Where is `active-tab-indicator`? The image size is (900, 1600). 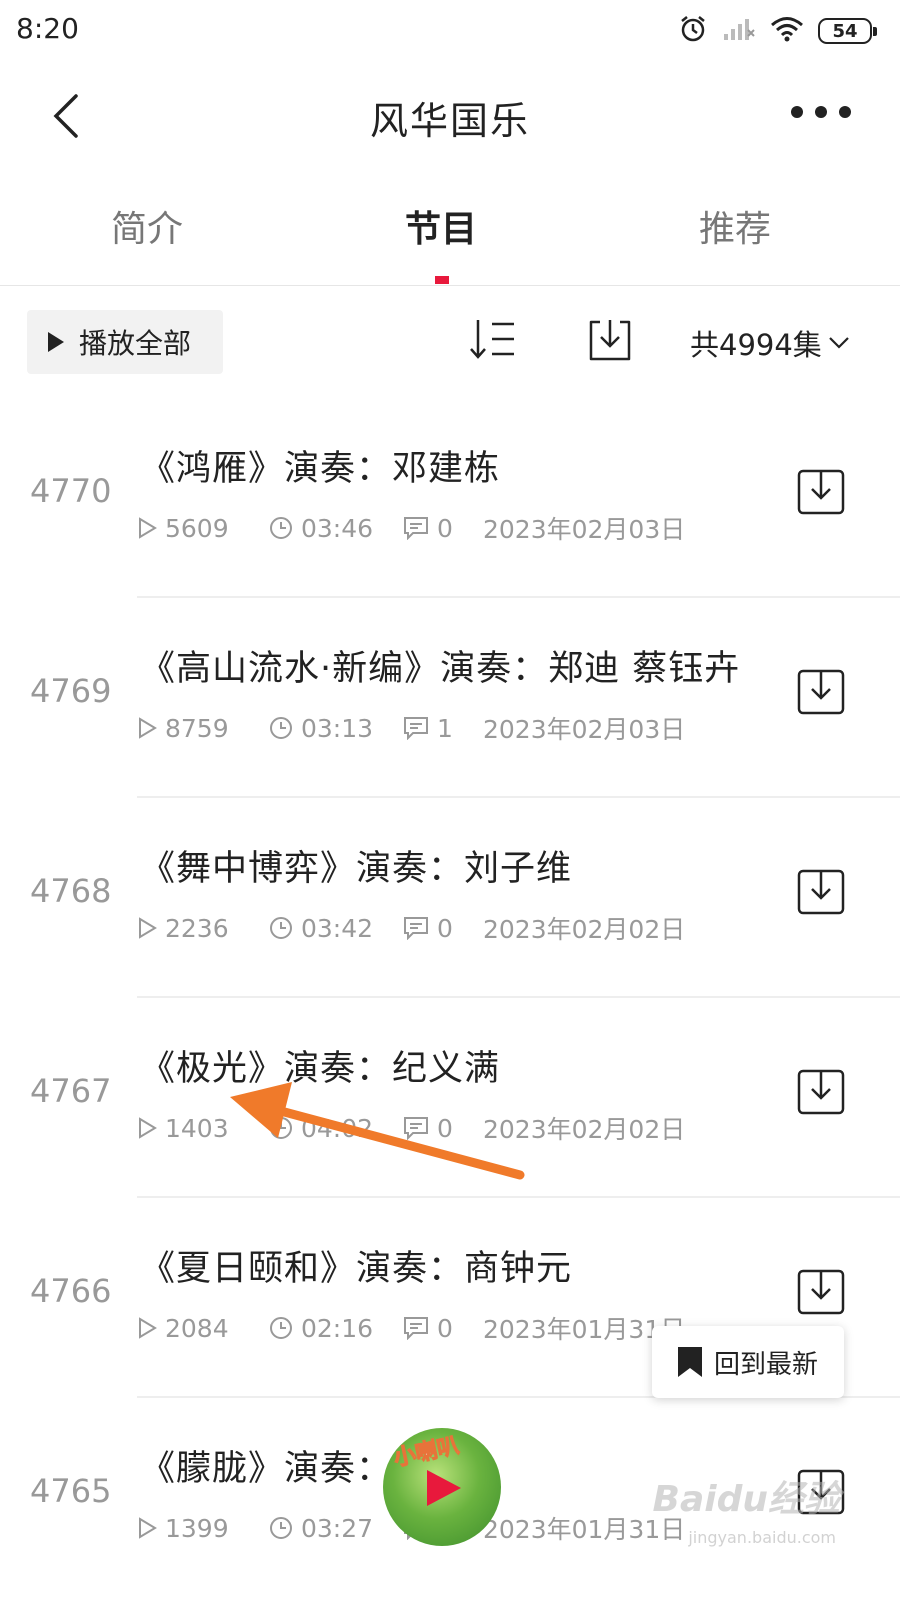 active-tab-indicator is located at coordinates (442, 280).